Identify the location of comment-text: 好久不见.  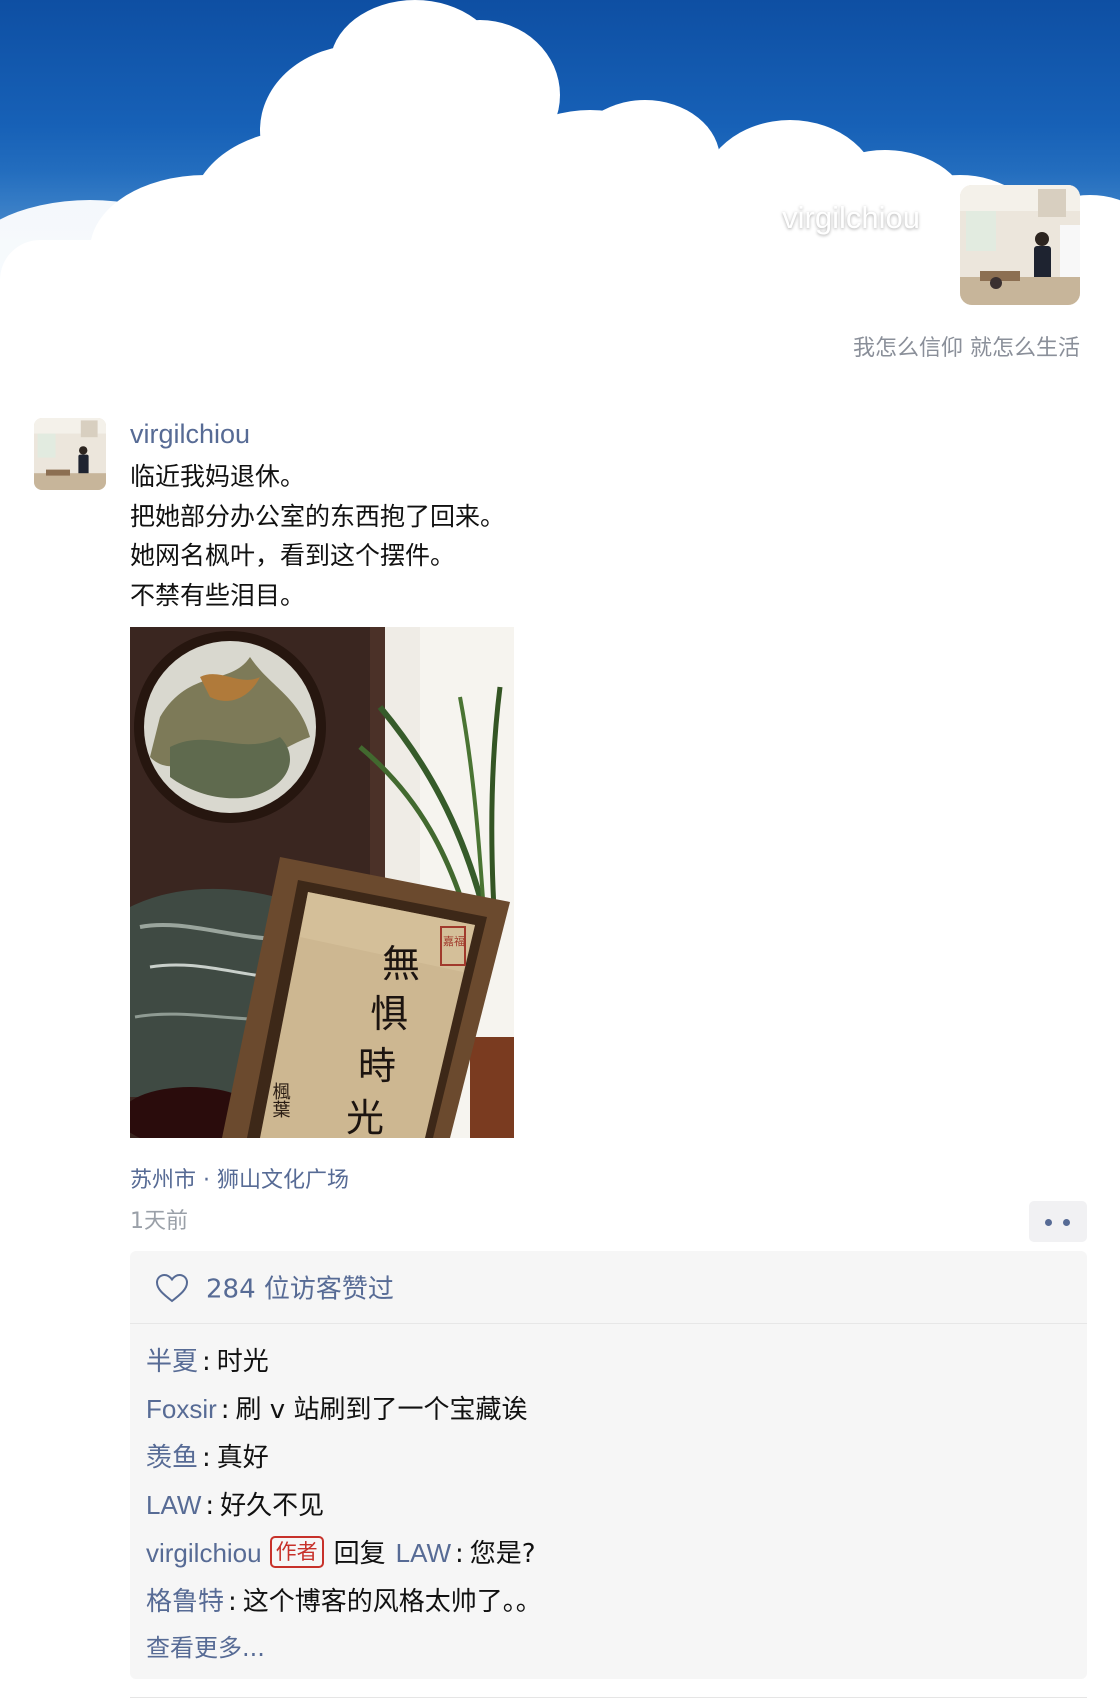
(272, 1506).